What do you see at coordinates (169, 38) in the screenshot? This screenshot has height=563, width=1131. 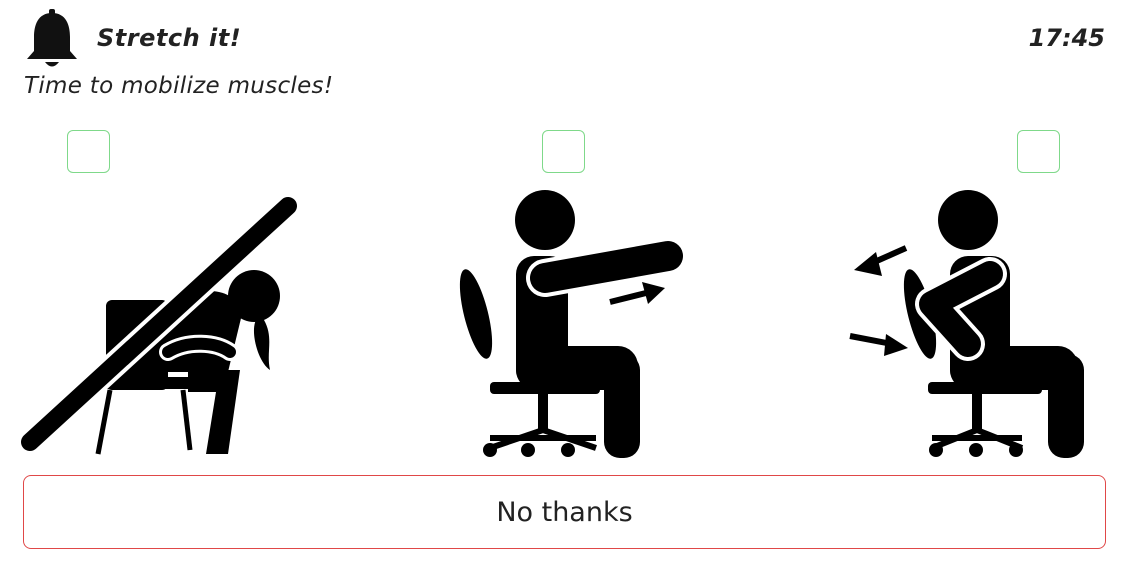 I see `app-title: Stretch it!` at bounding box center [169, 38].